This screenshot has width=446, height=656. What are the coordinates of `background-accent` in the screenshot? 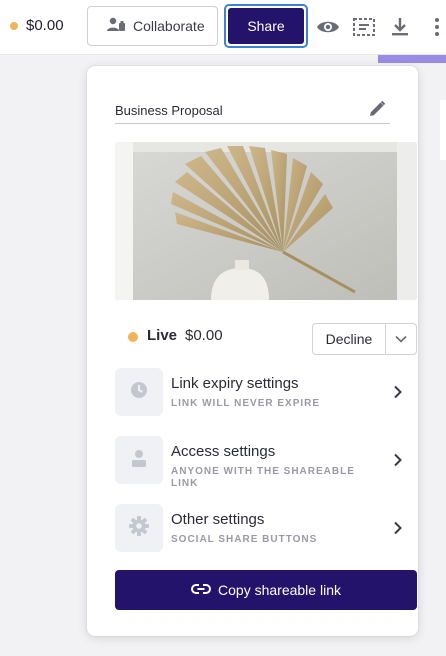 It's located at (412, 59).